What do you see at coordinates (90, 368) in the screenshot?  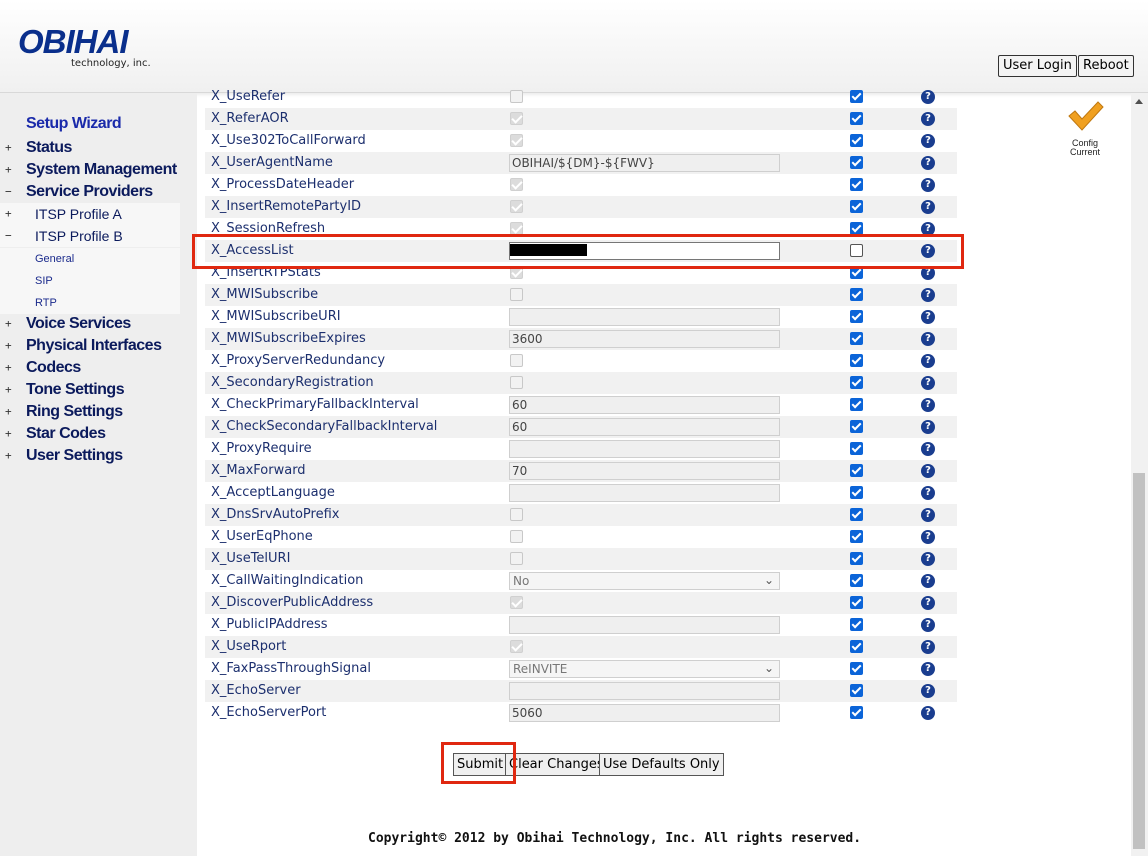 I see `sidebar-item-codecs: + Codecs` at bounding box center [90, 368].